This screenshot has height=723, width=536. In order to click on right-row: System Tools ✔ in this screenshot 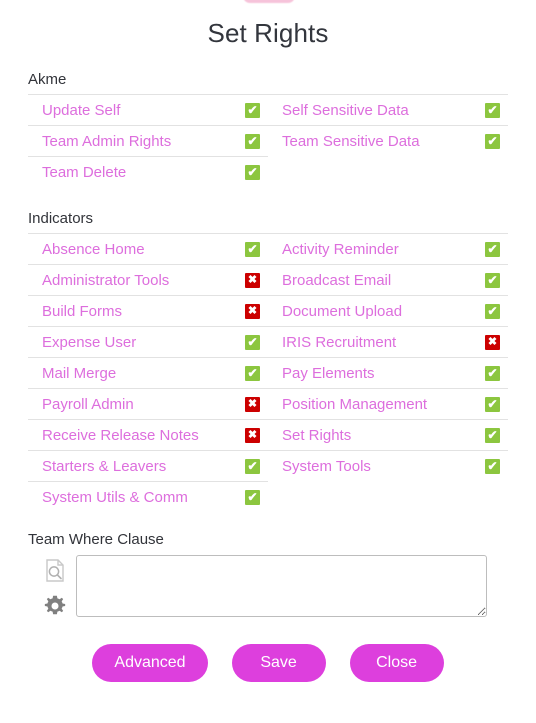, I will do `click(388, 465)`.